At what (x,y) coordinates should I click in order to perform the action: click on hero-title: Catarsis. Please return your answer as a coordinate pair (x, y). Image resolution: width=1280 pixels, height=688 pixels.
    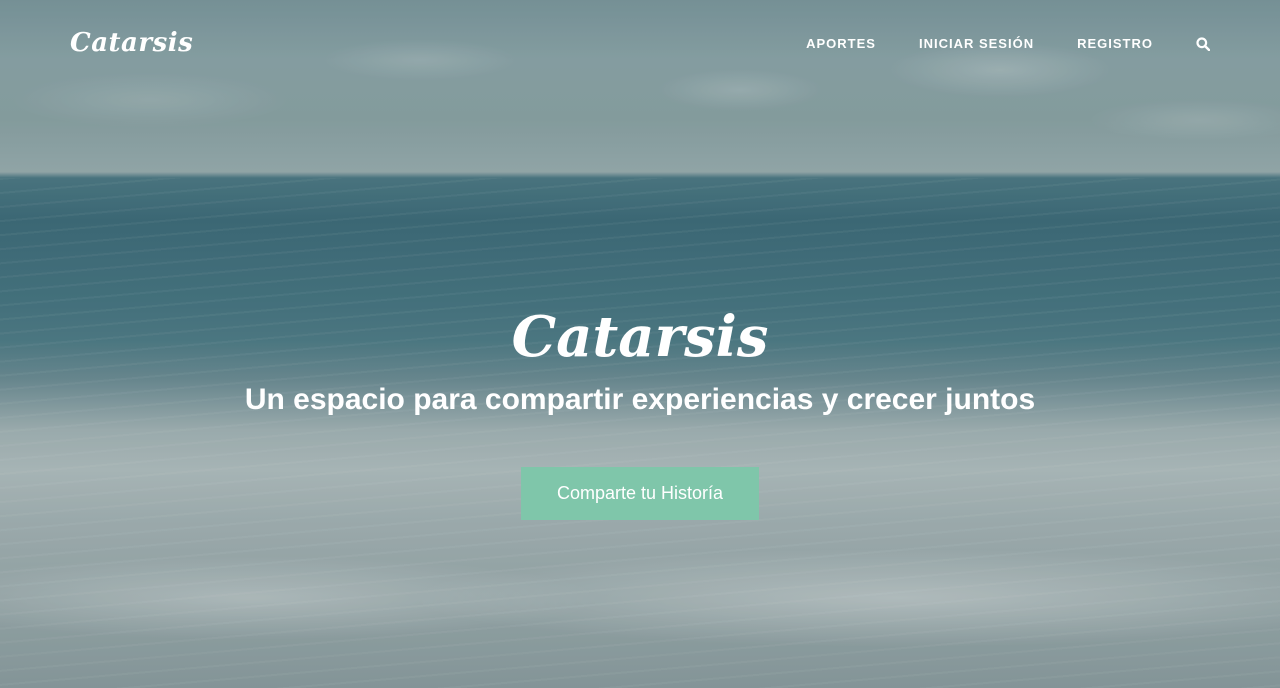
    Looking at the image, I should click on (640, 337).